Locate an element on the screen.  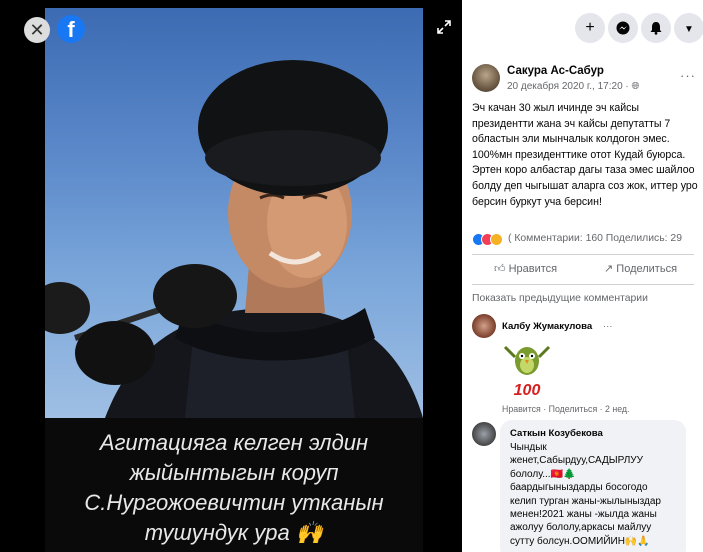
comment-line: келип турган жаны-жылыныздар is located at coordinates (585, 501).